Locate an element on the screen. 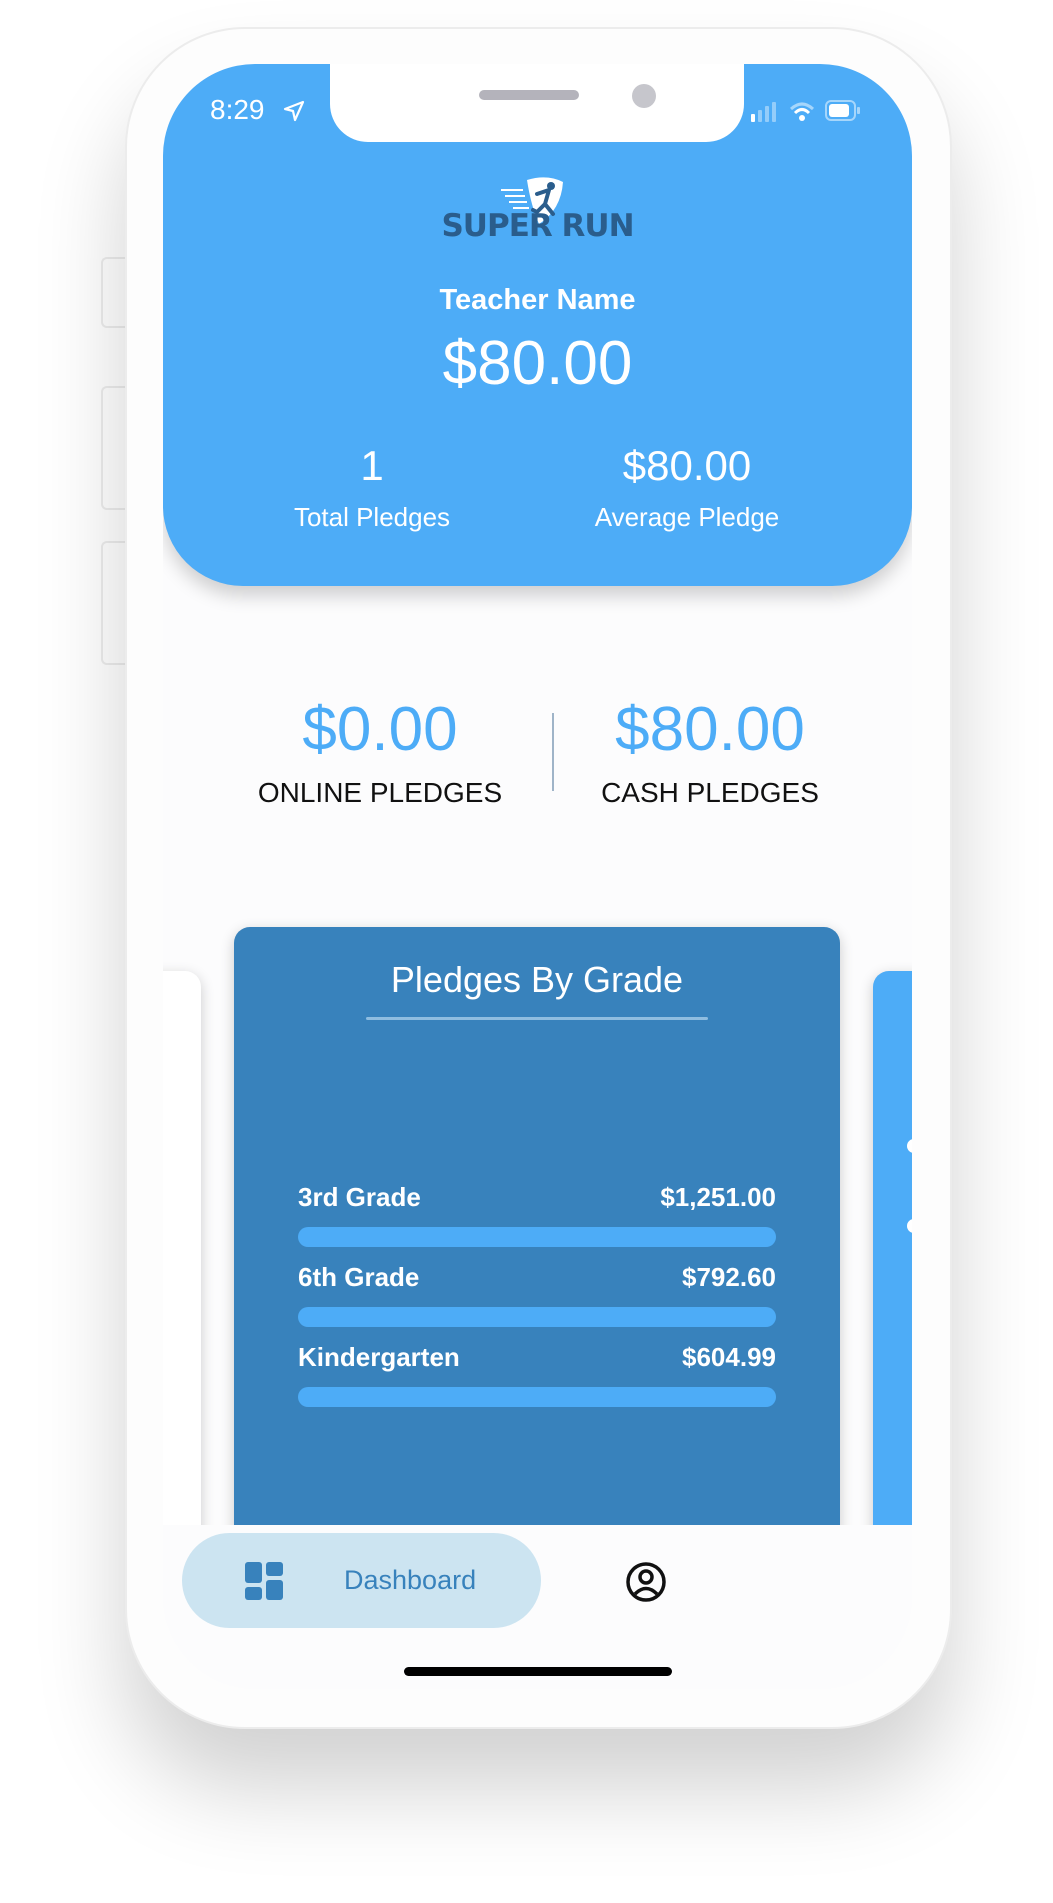 This screenshot has width=1053, height=1903. previous-card-peek is located at coordinates (182, 1271).